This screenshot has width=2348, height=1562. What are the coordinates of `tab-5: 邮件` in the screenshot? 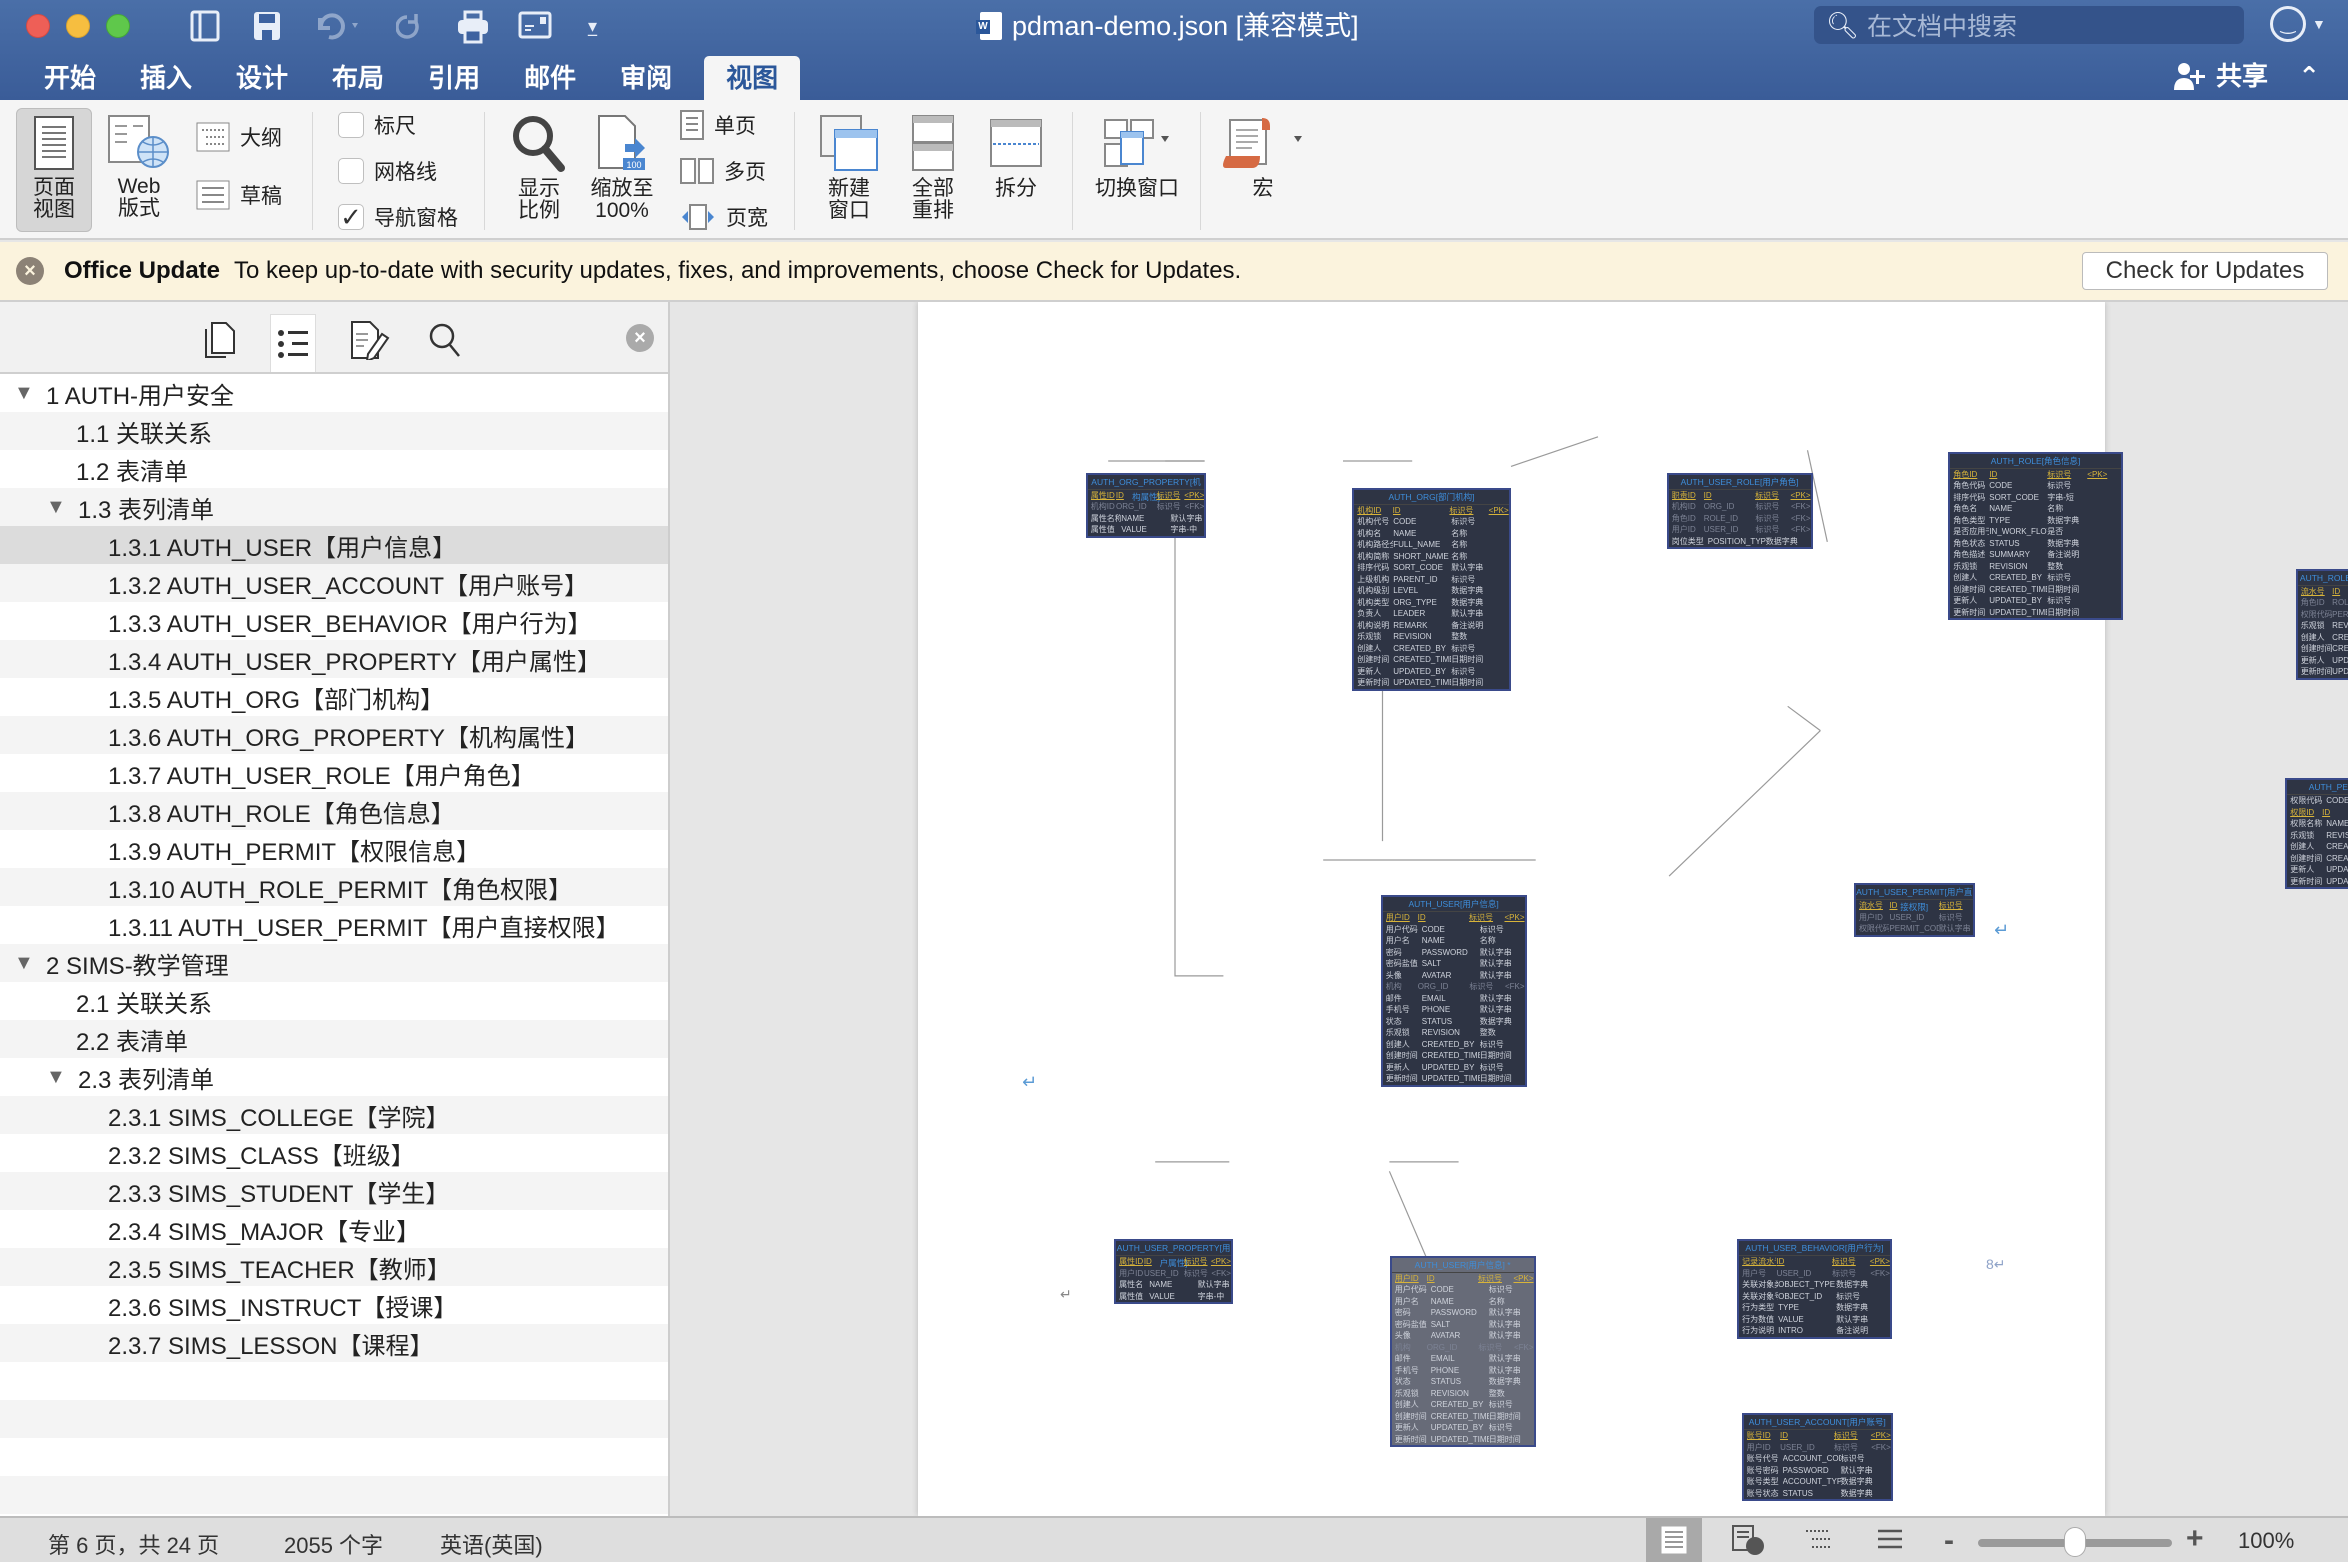 It's located at (550, 78).